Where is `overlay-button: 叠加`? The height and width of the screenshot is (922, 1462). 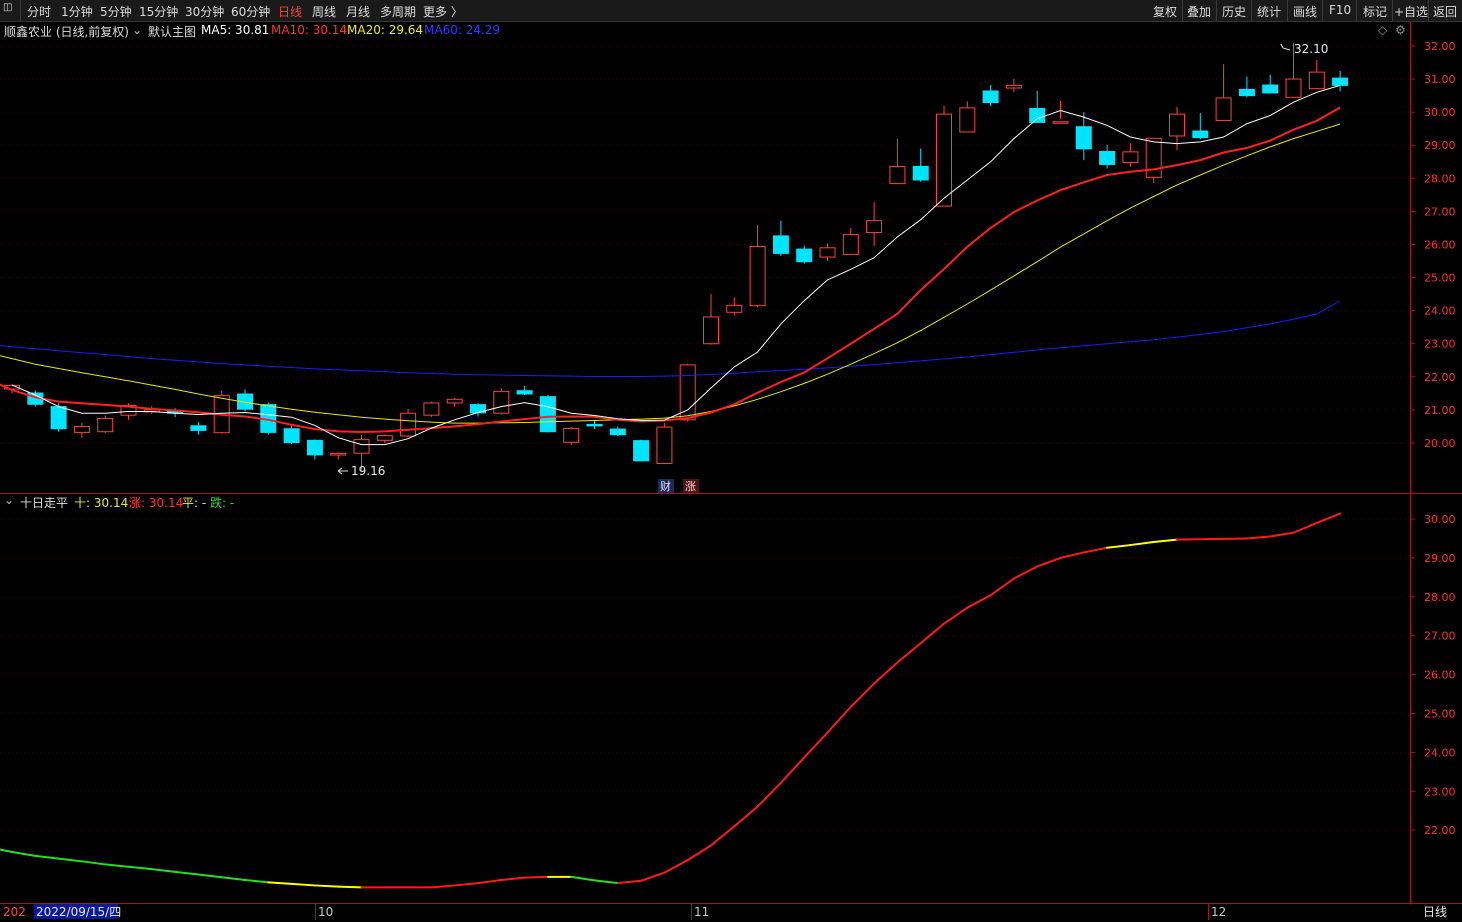
overlay-button: 叠加 is located at coordinates (1199, 11).